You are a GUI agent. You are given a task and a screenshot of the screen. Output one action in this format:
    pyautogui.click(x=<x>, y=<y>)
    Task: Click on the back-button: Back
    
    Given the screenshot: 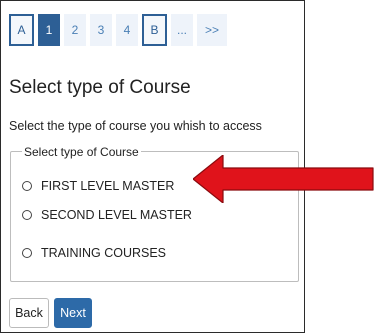 What is the action you would take?
    pyautogui.click(x=29, y=313)
    